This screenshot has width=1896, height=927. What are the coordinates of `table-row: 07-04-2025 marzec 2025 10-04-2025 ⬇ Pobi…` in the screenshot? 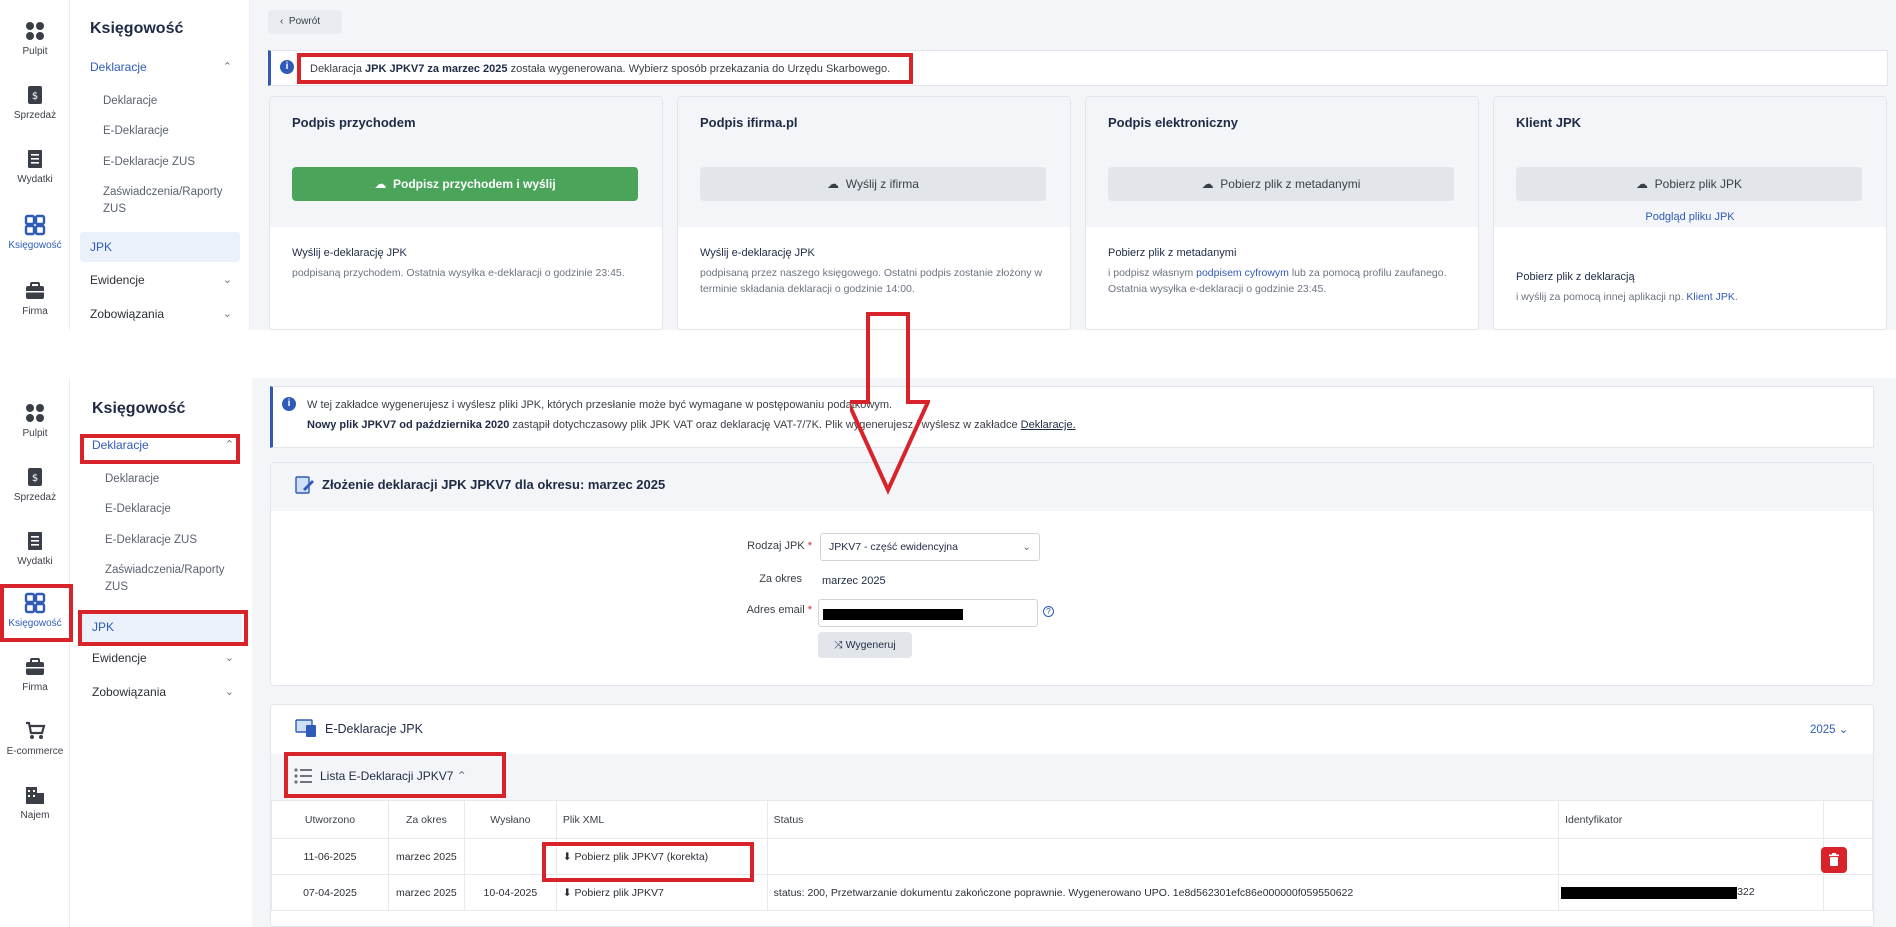 It's located at (1072, 892).